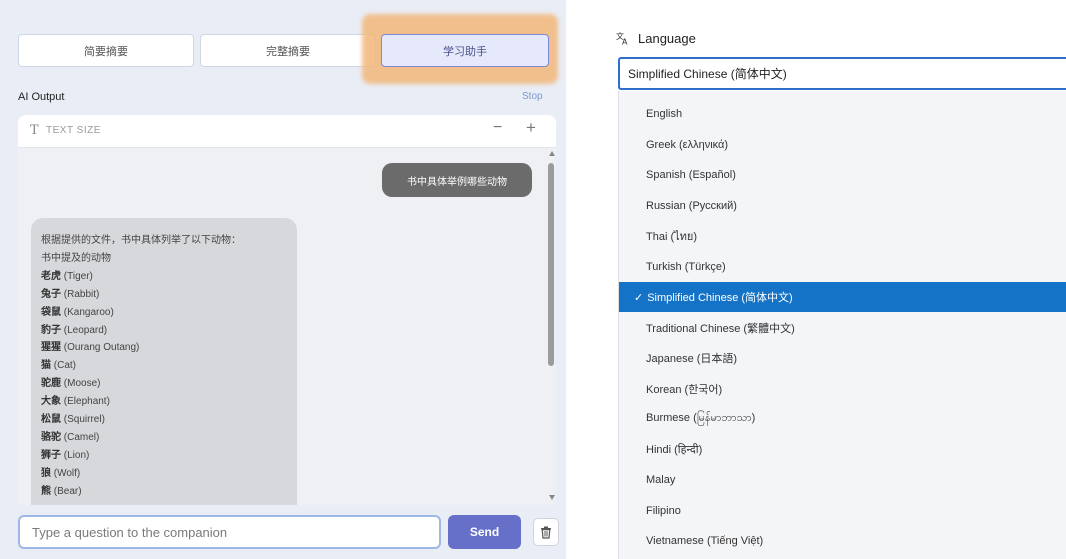 Image resolution: width=1066 pixels, height=559 pixels. I want to click on trash-icon, so click(546, 532).